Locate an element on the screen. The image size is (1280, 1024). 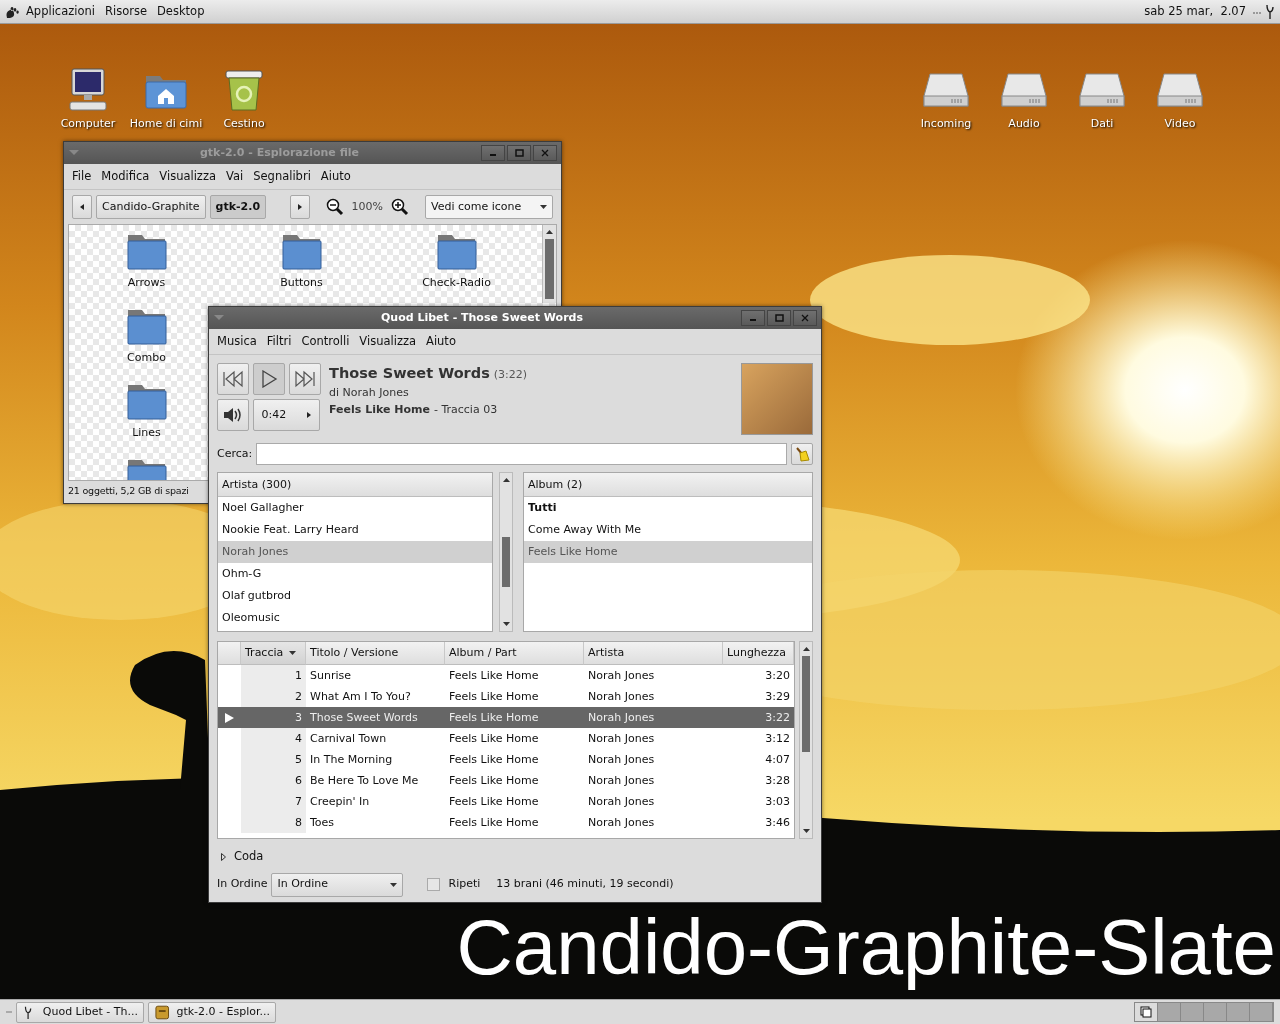
folder-label: Combo is located at coordinates (146, 358).